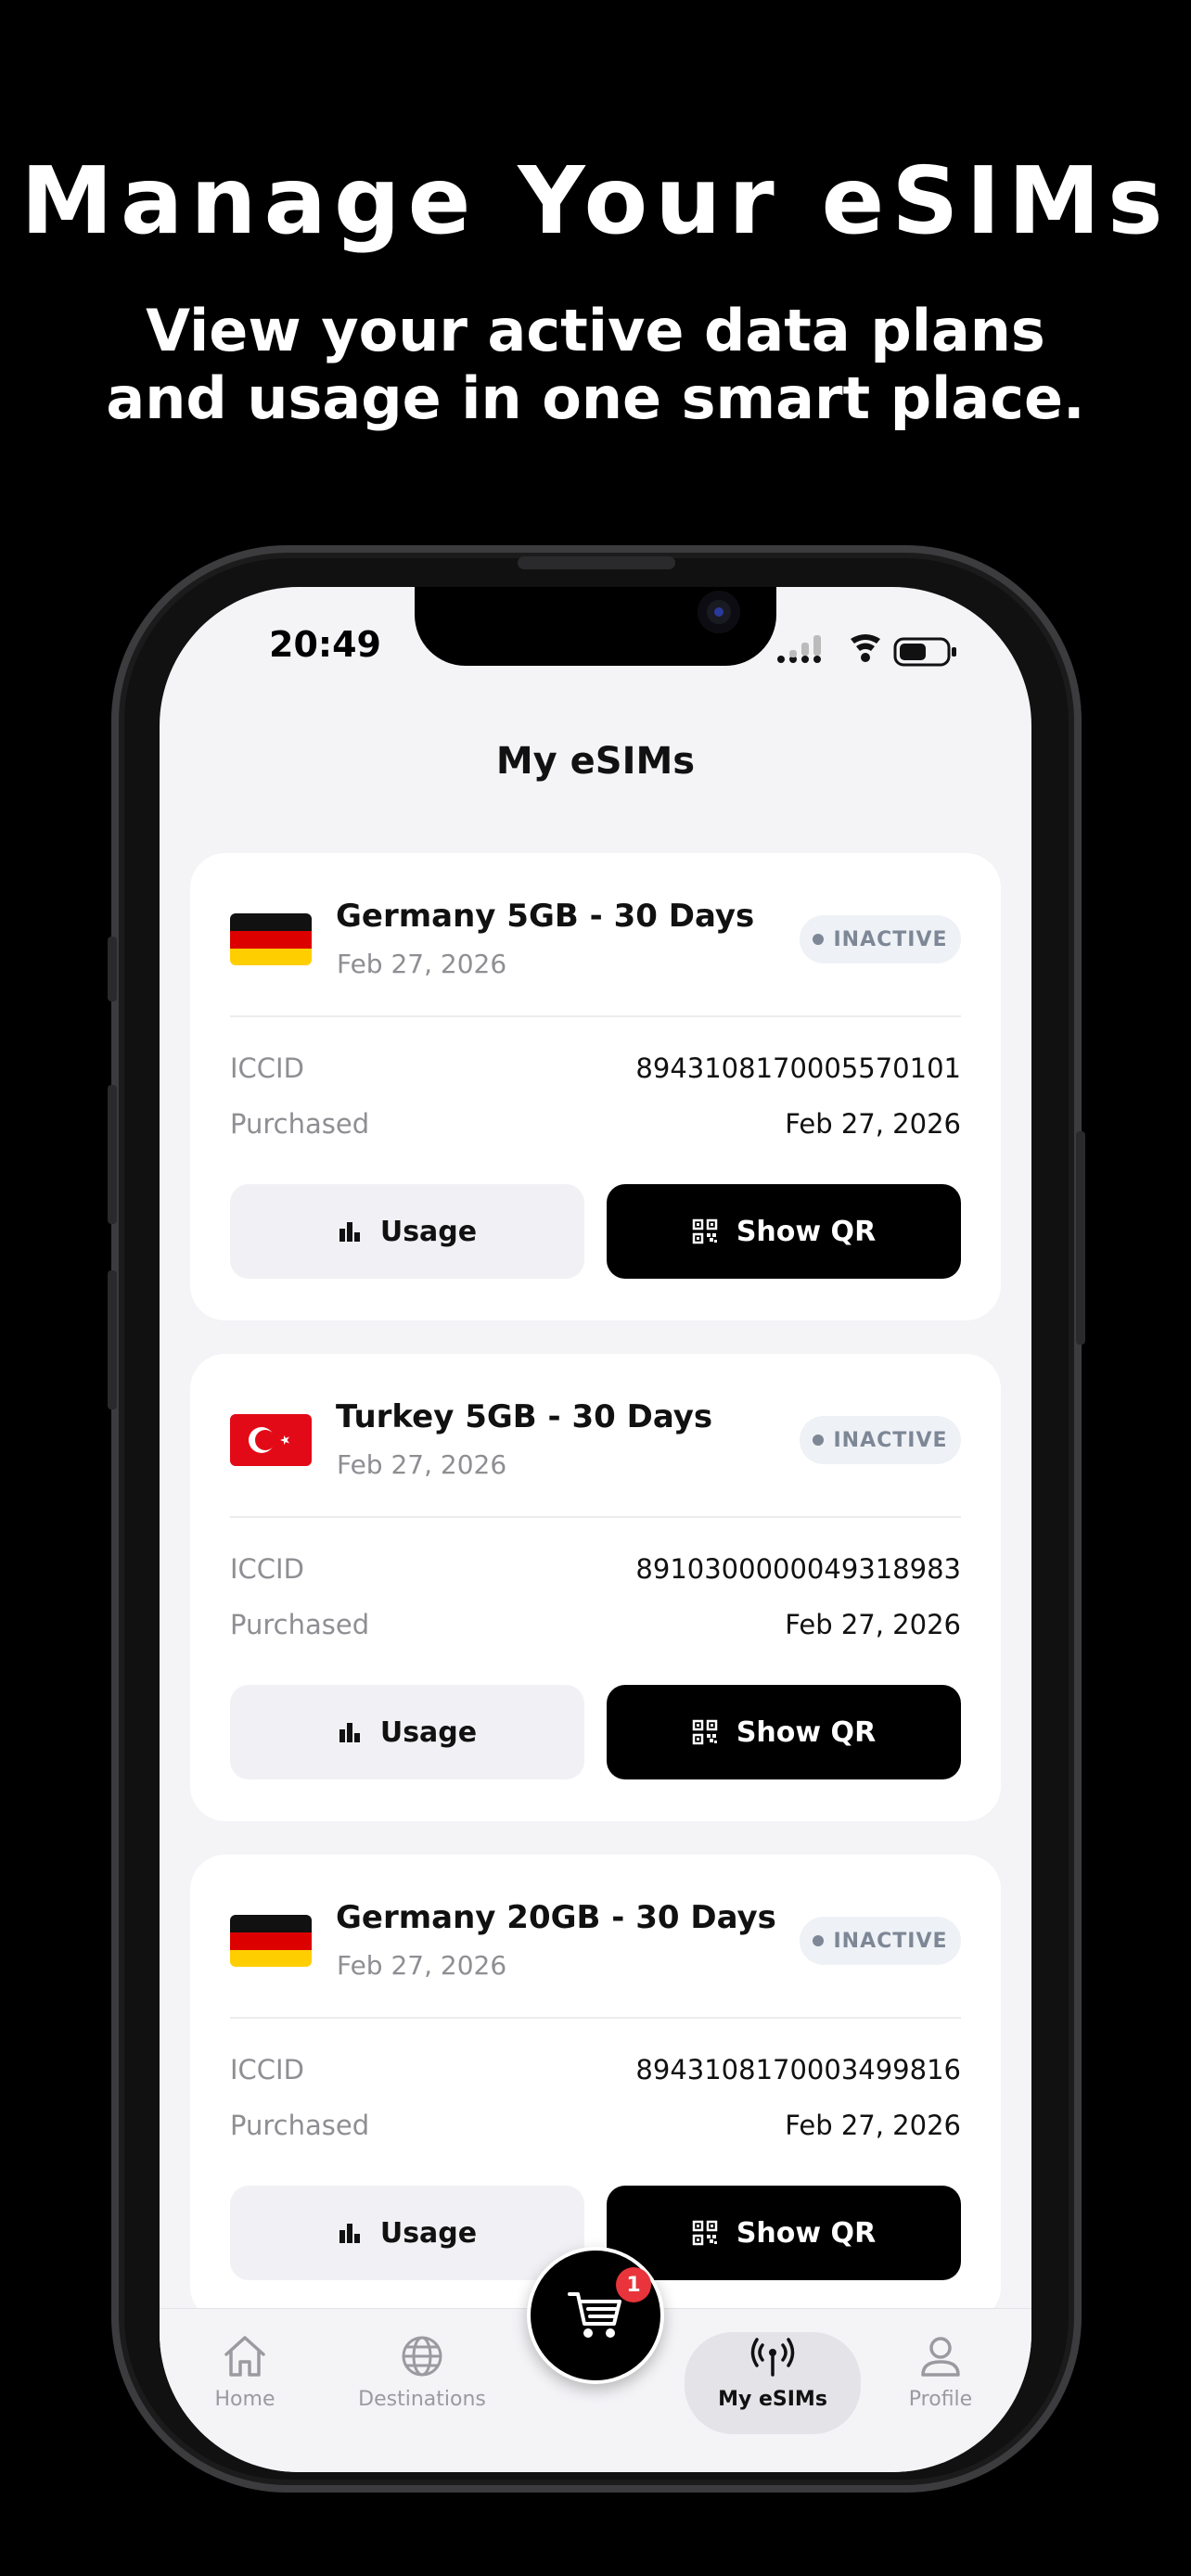  I want to click on hero-title: Manage Your eSIMs, so click(595, 201).